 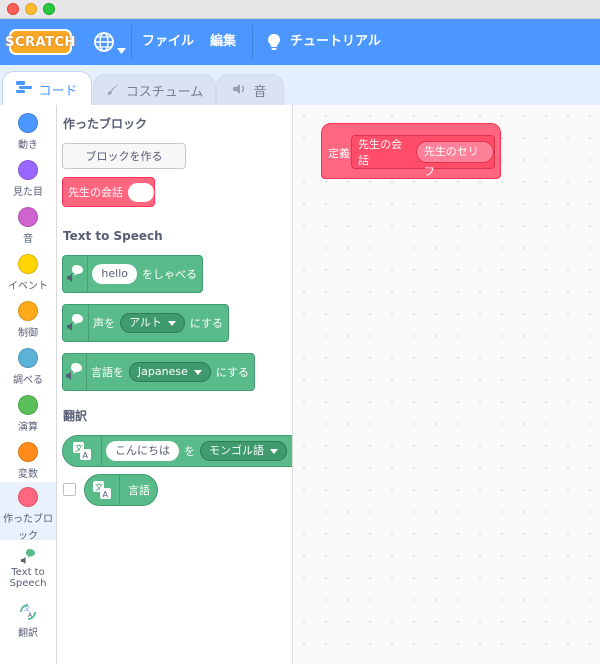 What do you see at coordinates (121, 48) in the screenshot?
I see `chevron-down-icon` at bounding box center [121, 48].